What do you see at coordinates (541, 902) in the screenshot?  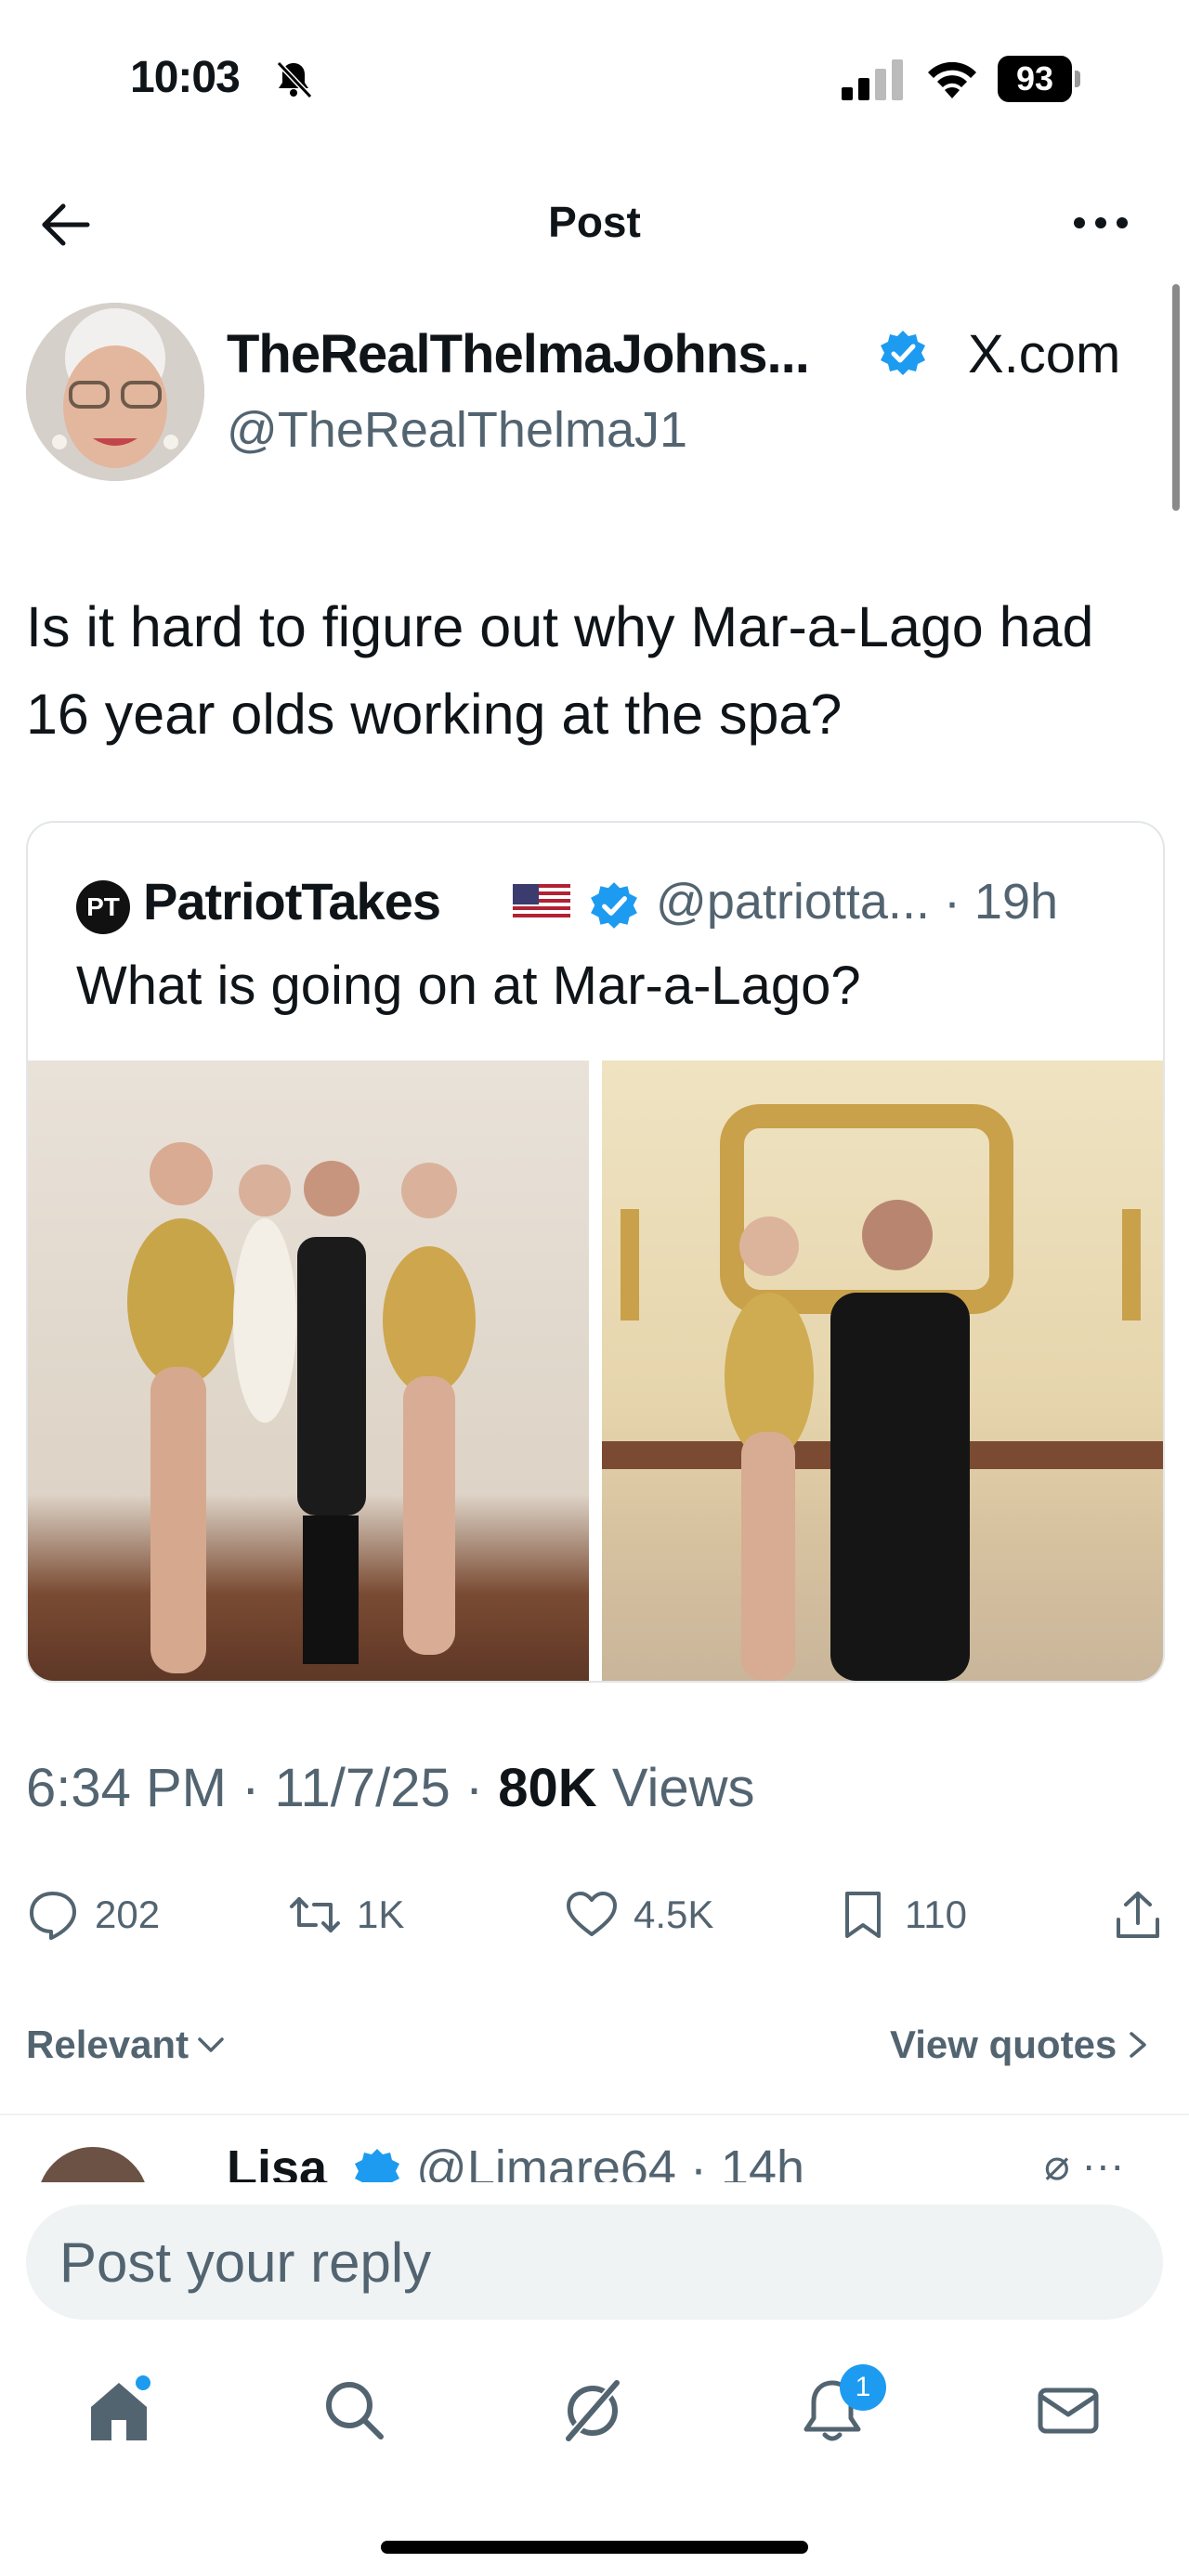 I see `us-flag-icon` at bounding box center [541, 902].